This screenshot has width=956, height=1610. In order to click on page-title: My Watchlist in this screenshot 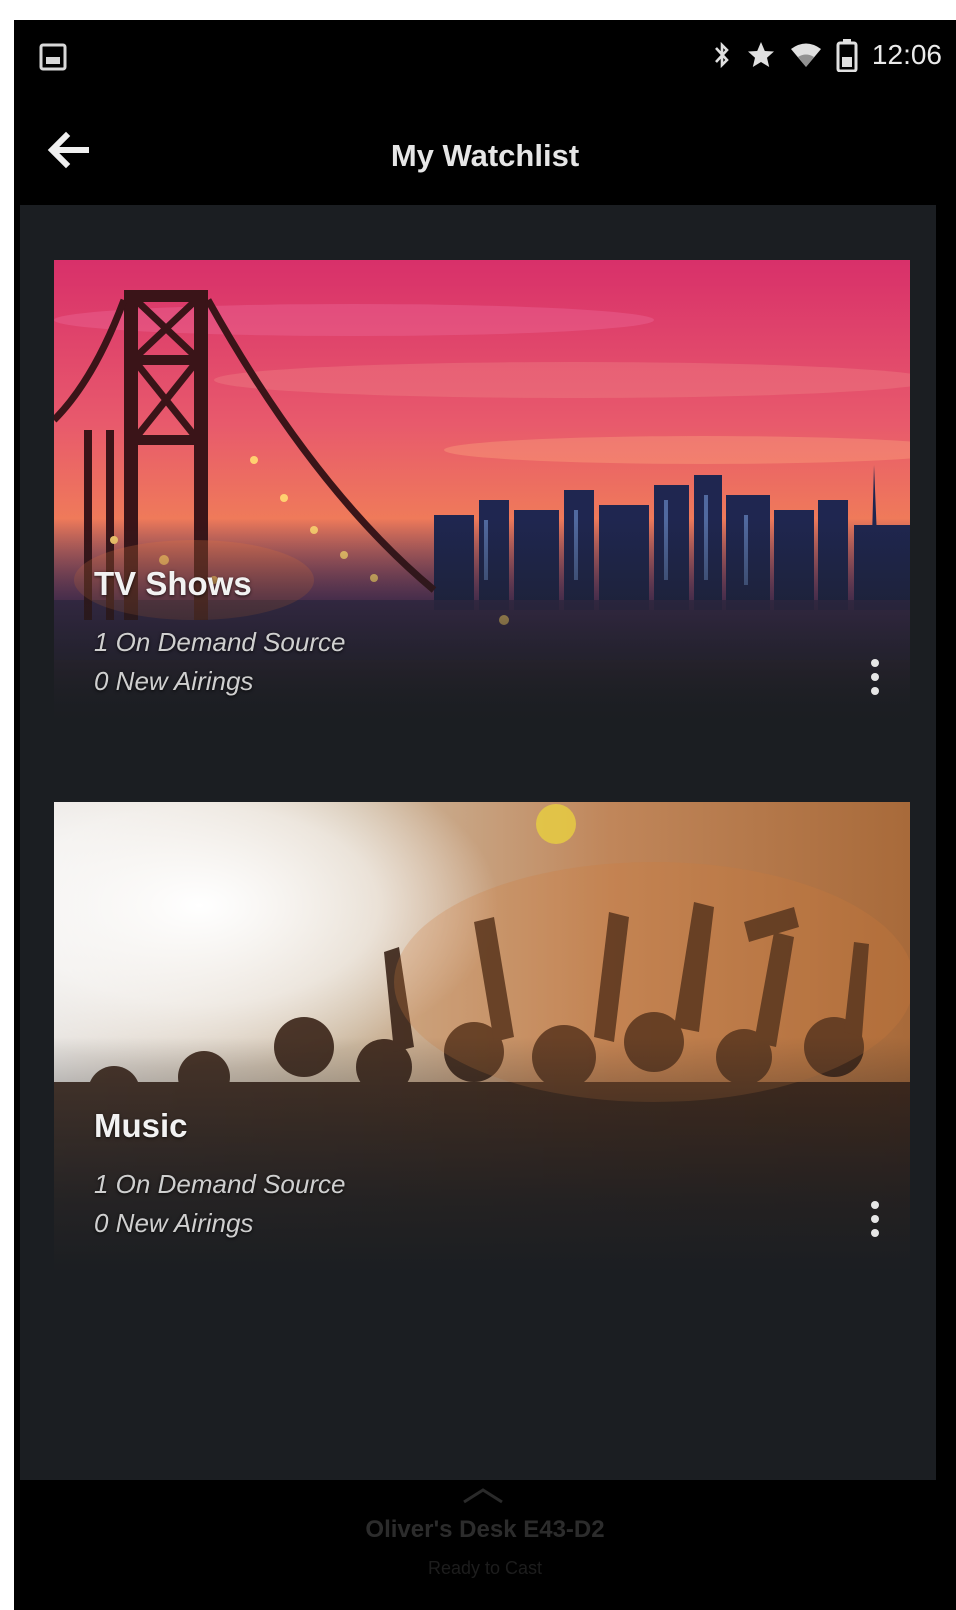, I will do `click(485, 155)`.